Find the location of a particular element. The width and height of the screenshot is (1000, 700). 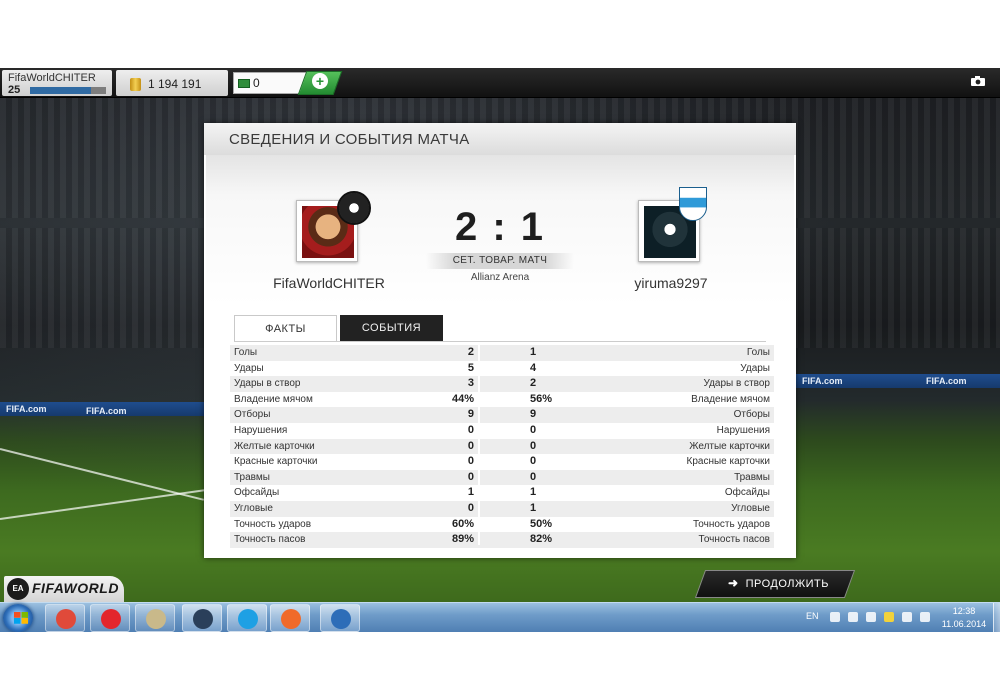

volume-icon is located at coordinates (925, 617).